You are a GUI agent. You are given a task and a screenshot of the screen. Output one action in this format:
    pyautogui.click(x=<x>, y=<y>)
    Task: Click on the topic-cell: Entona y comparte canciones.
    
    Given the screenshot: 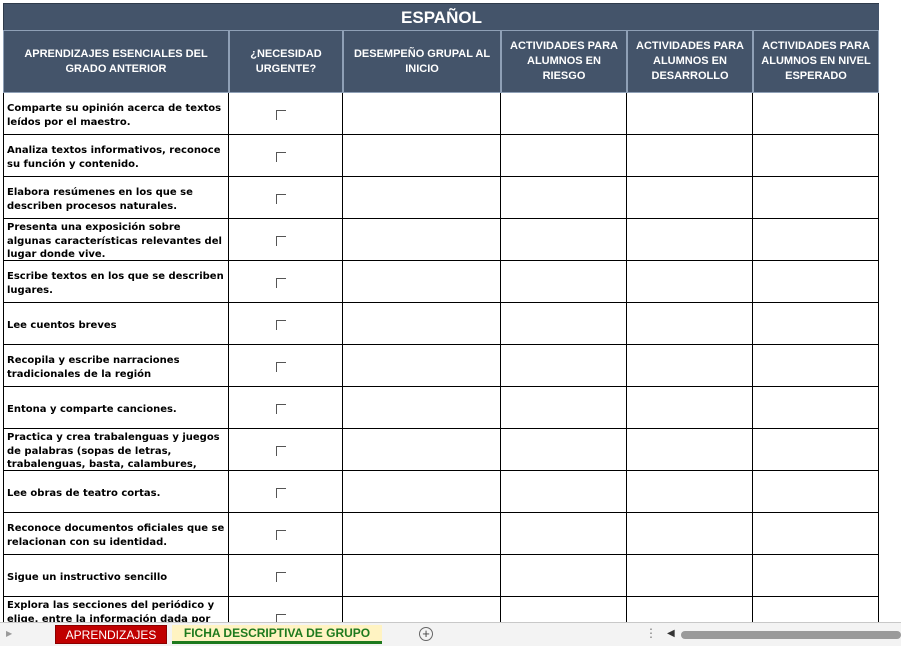 What is the action you would take?
    pyautogui.click(x=116, y=408)
    